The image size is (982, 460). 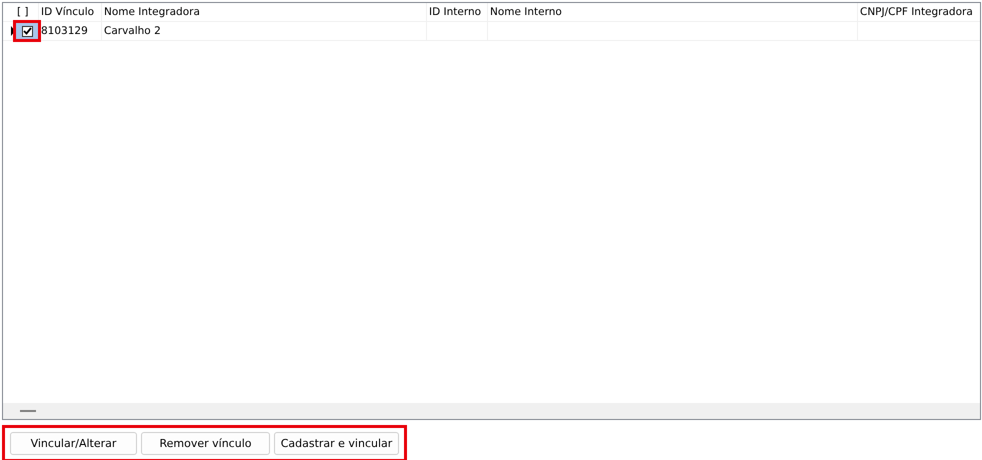 I want to click on column-header: Nome Interno, so click(x=673, y=12).